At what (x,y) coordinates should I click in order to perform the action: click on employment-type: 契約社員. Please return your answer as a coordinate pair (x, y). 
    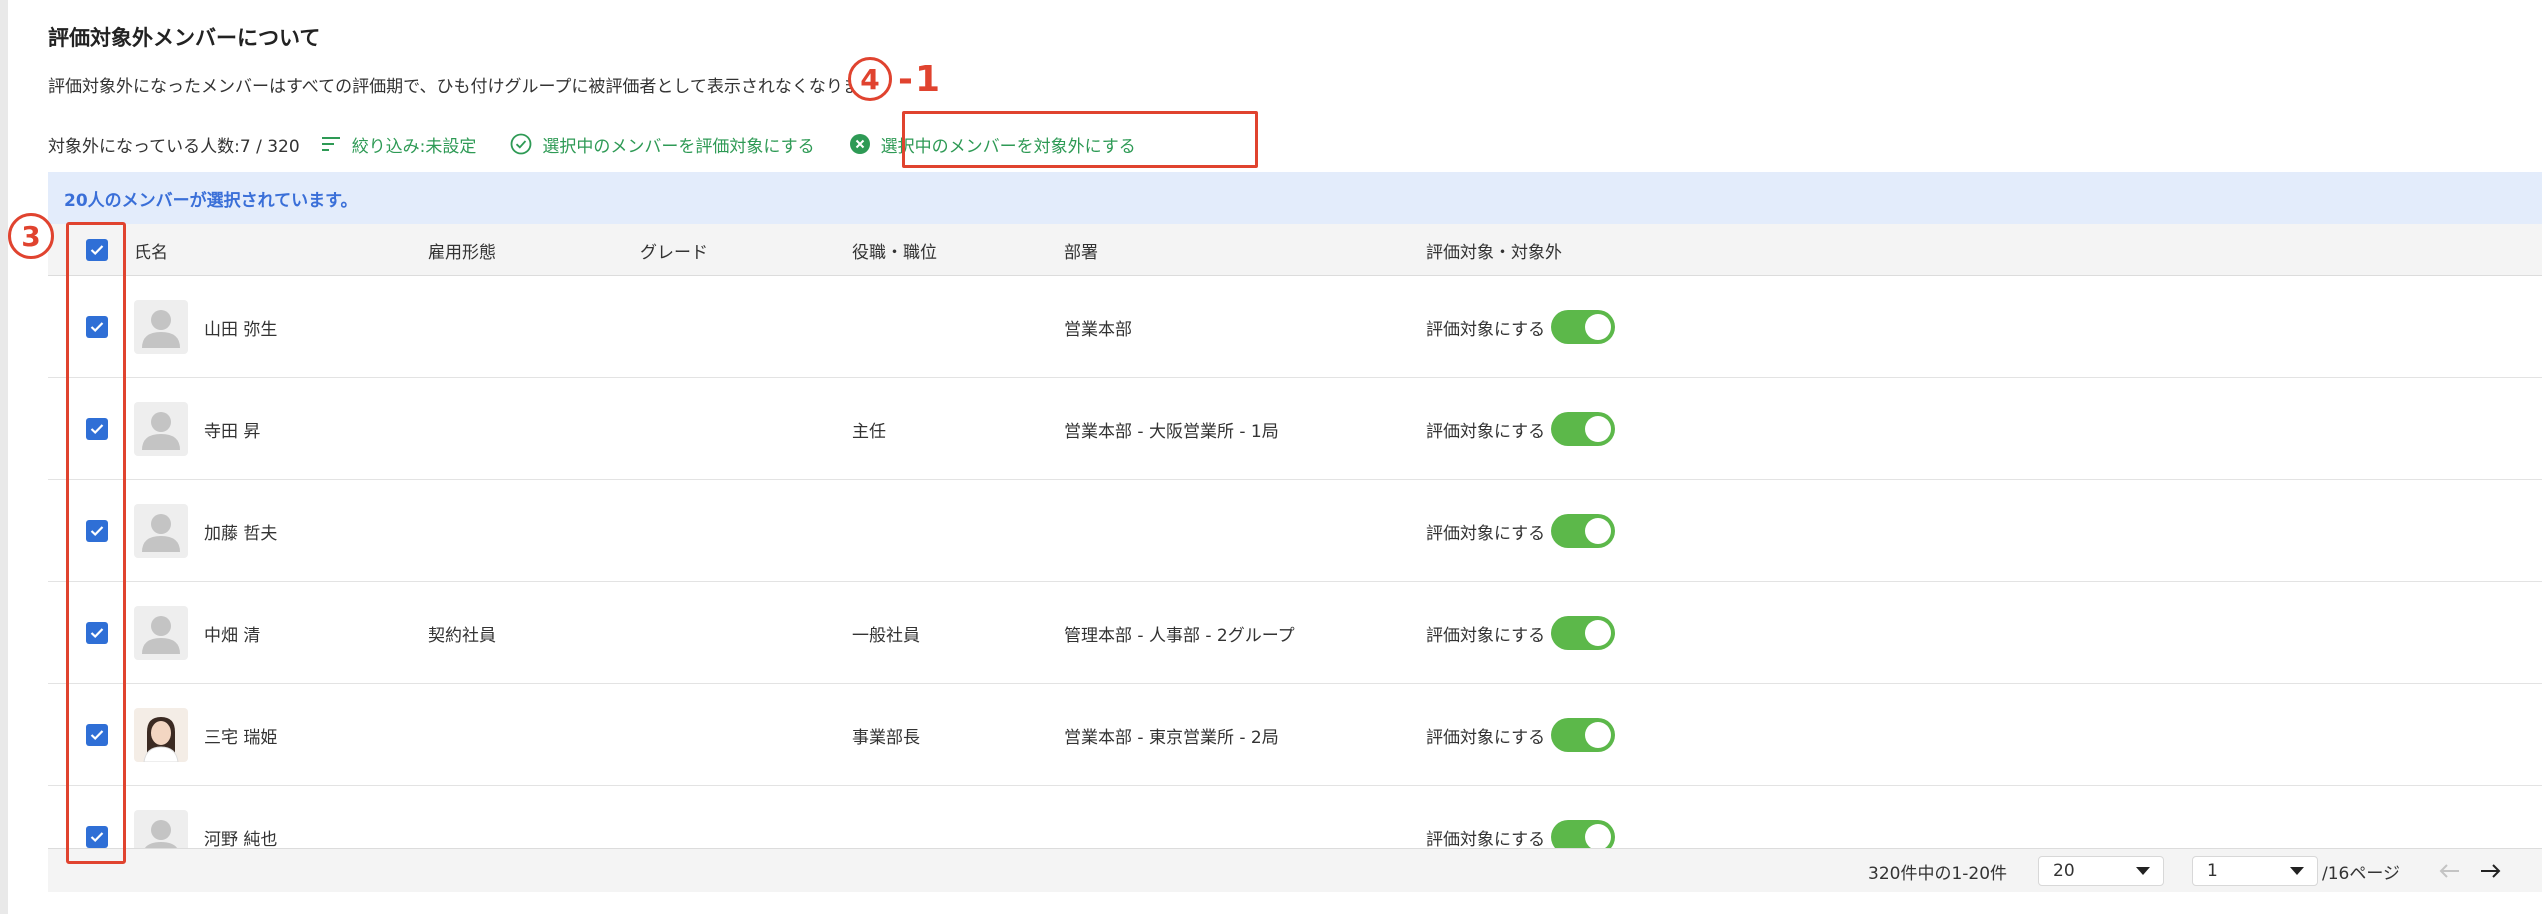
    Looking at the image, I should click on (462, 635).